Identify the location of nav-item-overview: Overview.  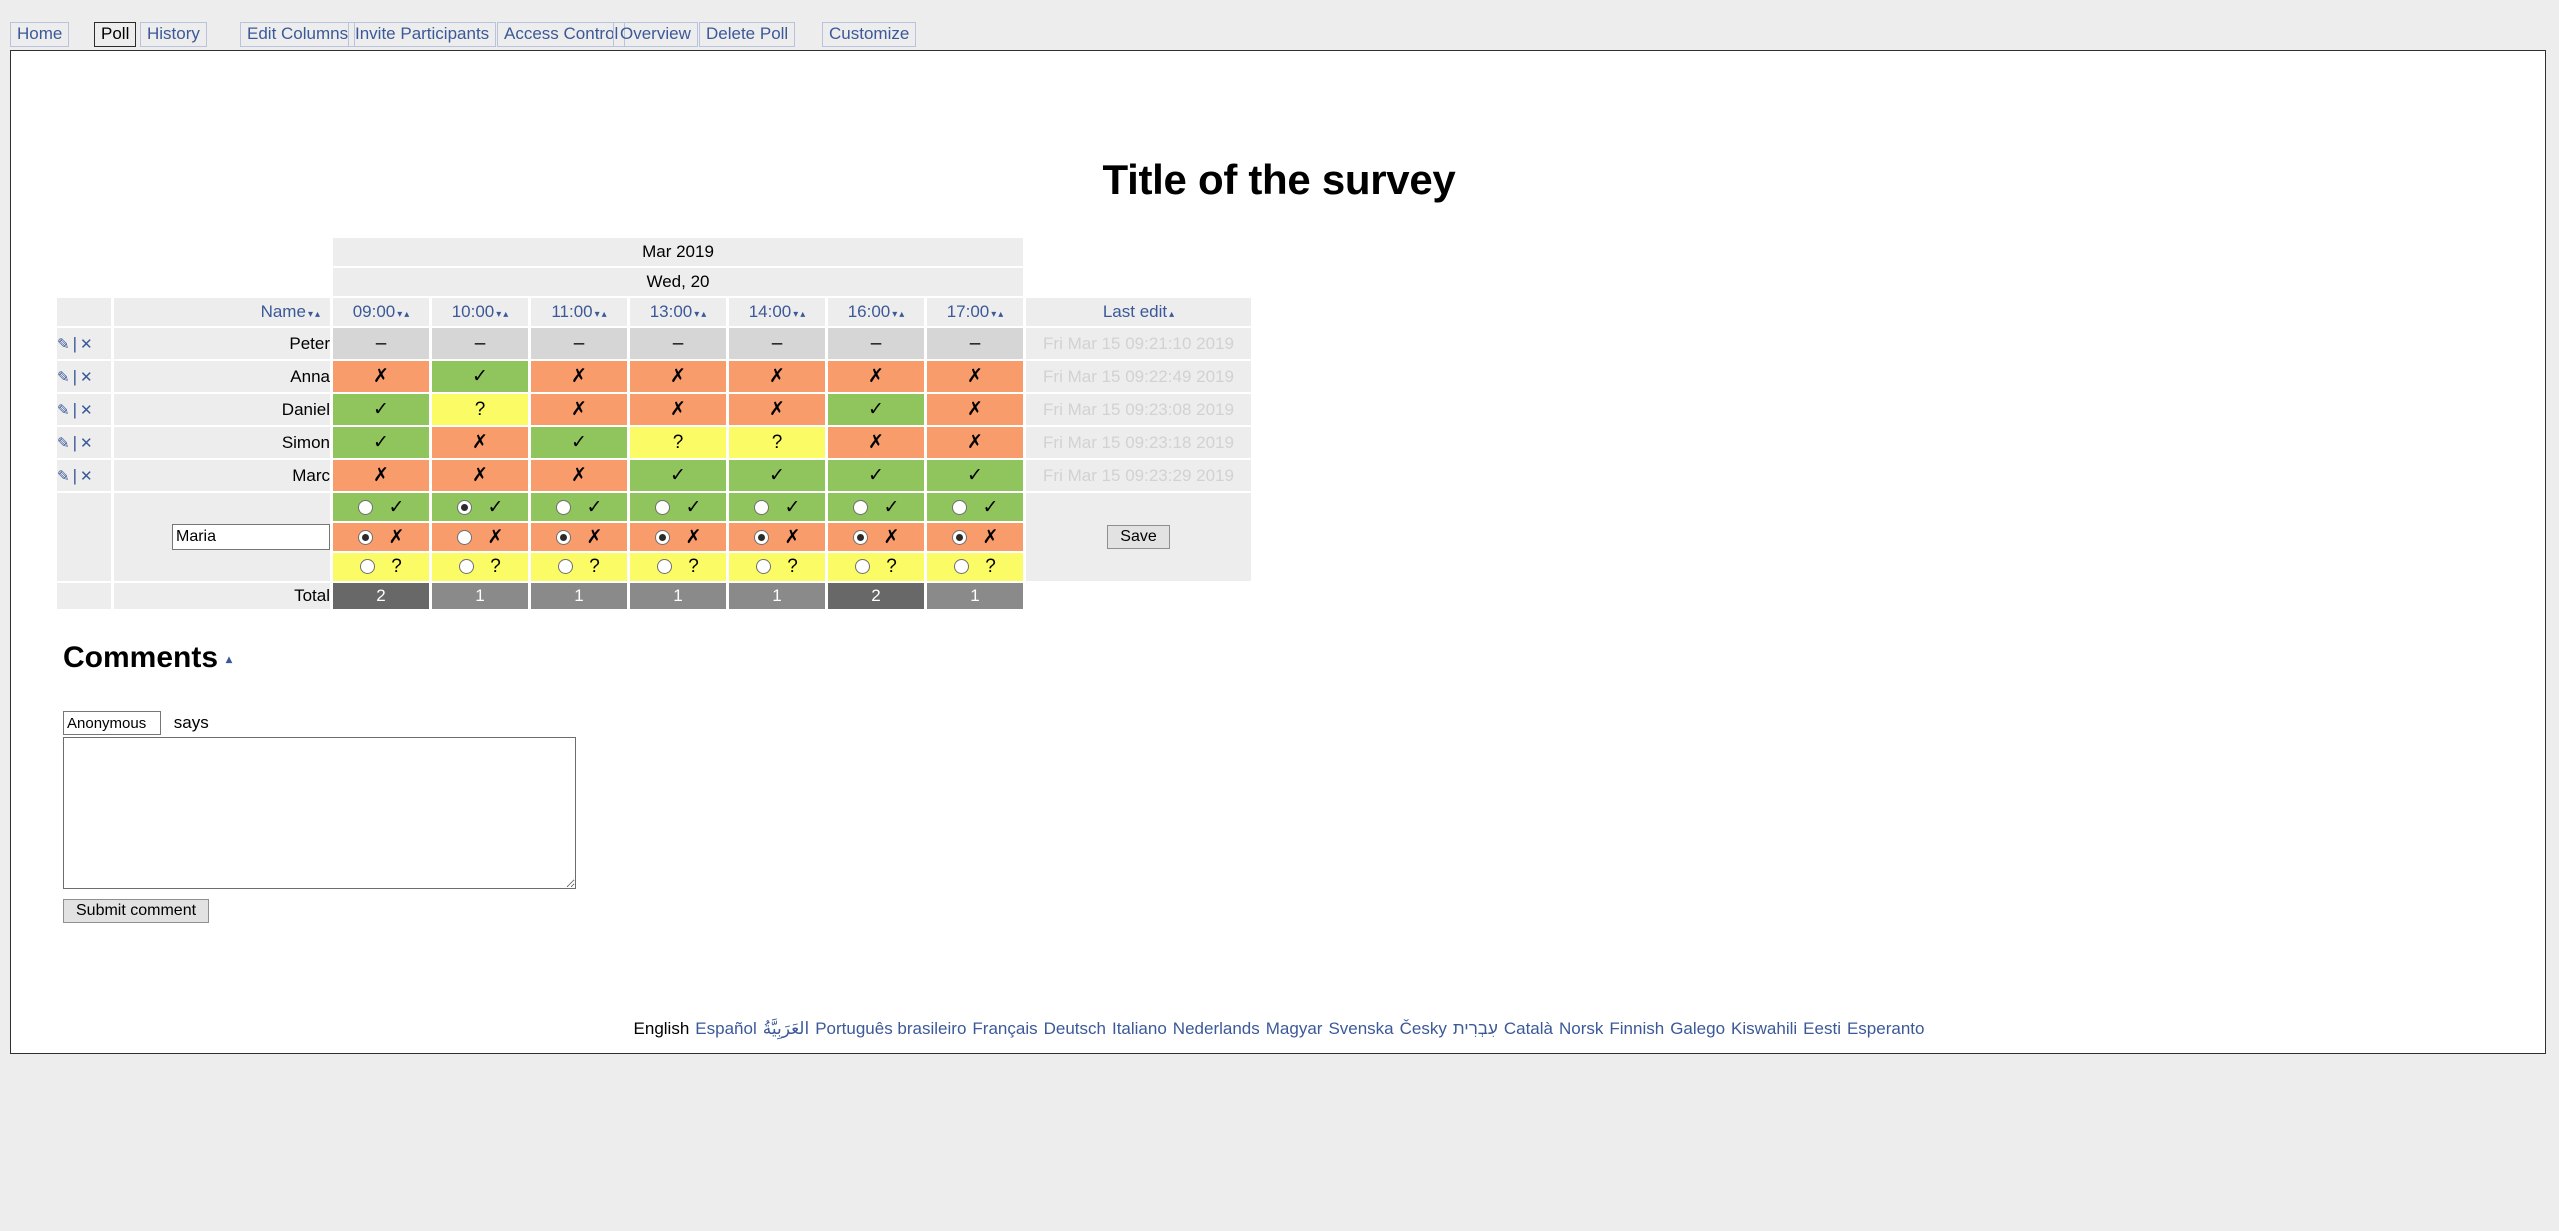
(655, 34).